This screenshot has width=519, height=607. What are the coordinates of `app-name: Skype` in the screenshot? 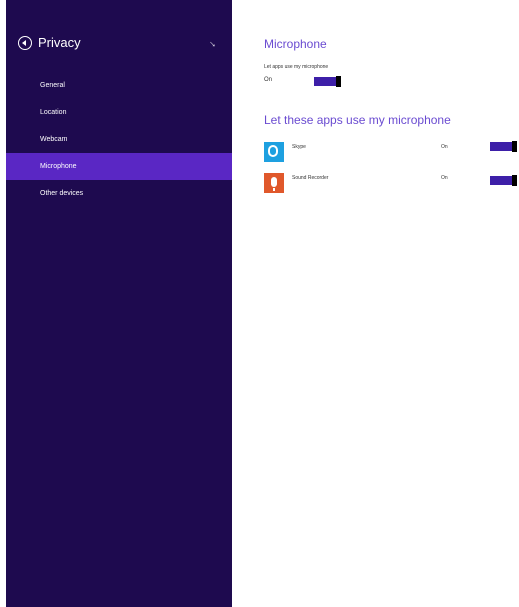 It's located at (299, 147).